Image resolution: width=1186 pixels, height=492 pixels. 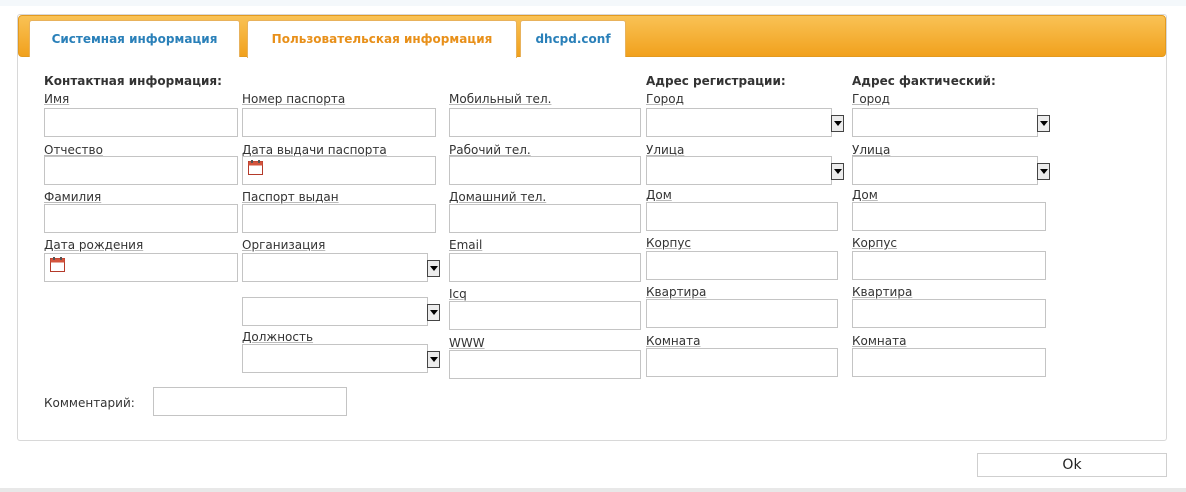 I want to click on home-phone-input, so click(x=545, y=218).